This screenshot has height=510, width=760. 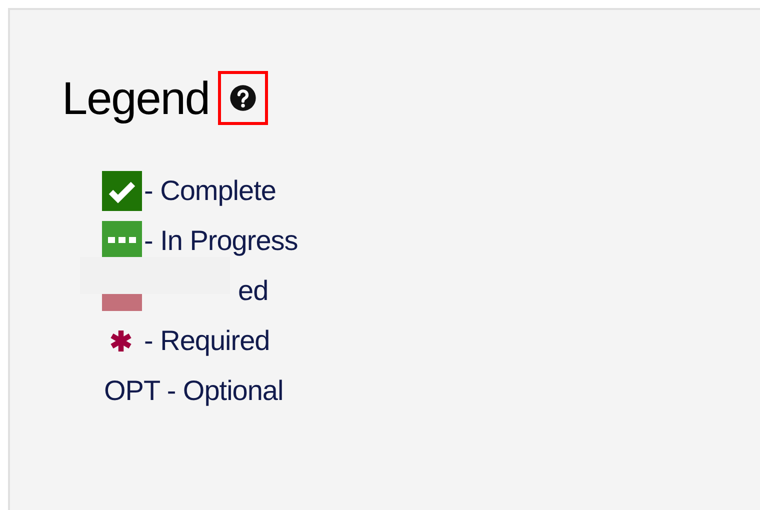 What do you see at coordinates (242, 98) in the screenshot?
I see `help-icon` at bounding box center [242, 98].